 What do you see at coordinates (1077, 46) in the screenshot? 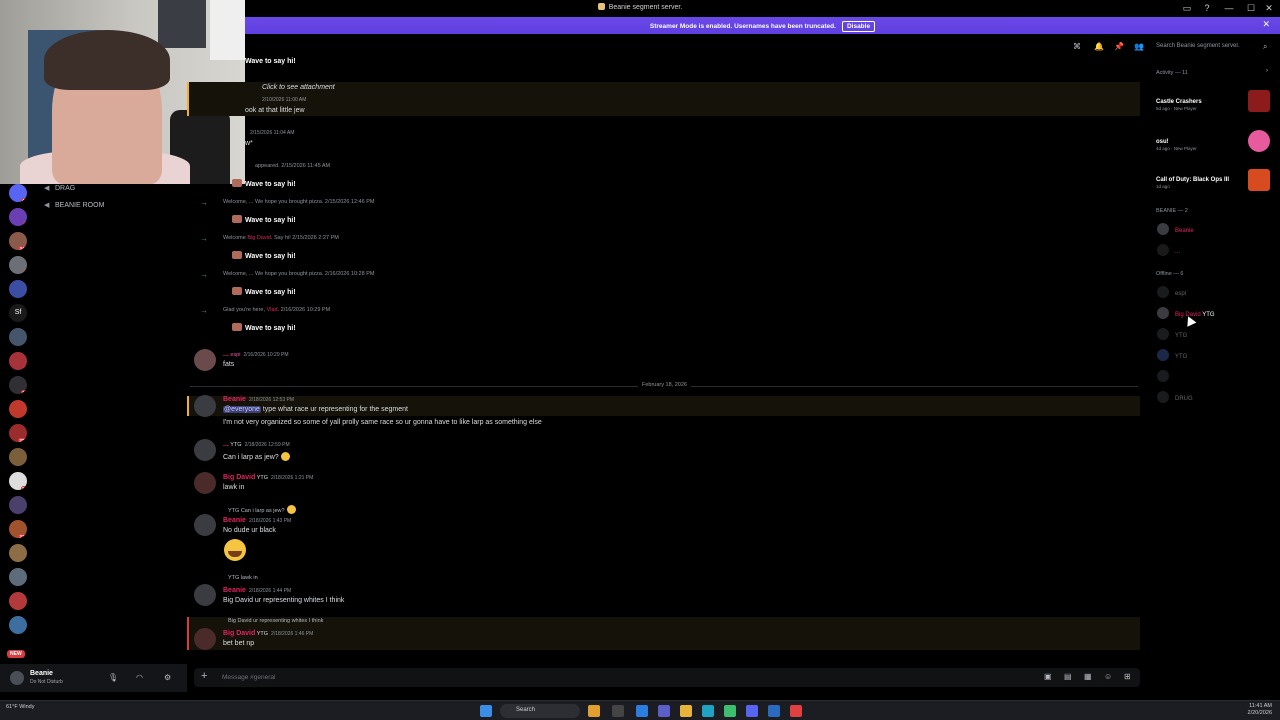
I see `threads-icon: ⌘` at bounding box center [1077, 46].